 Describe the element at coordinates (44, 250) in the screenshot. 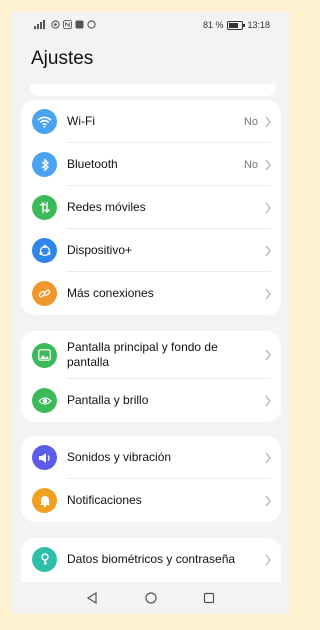

I see `device-plus-icon` at that location.